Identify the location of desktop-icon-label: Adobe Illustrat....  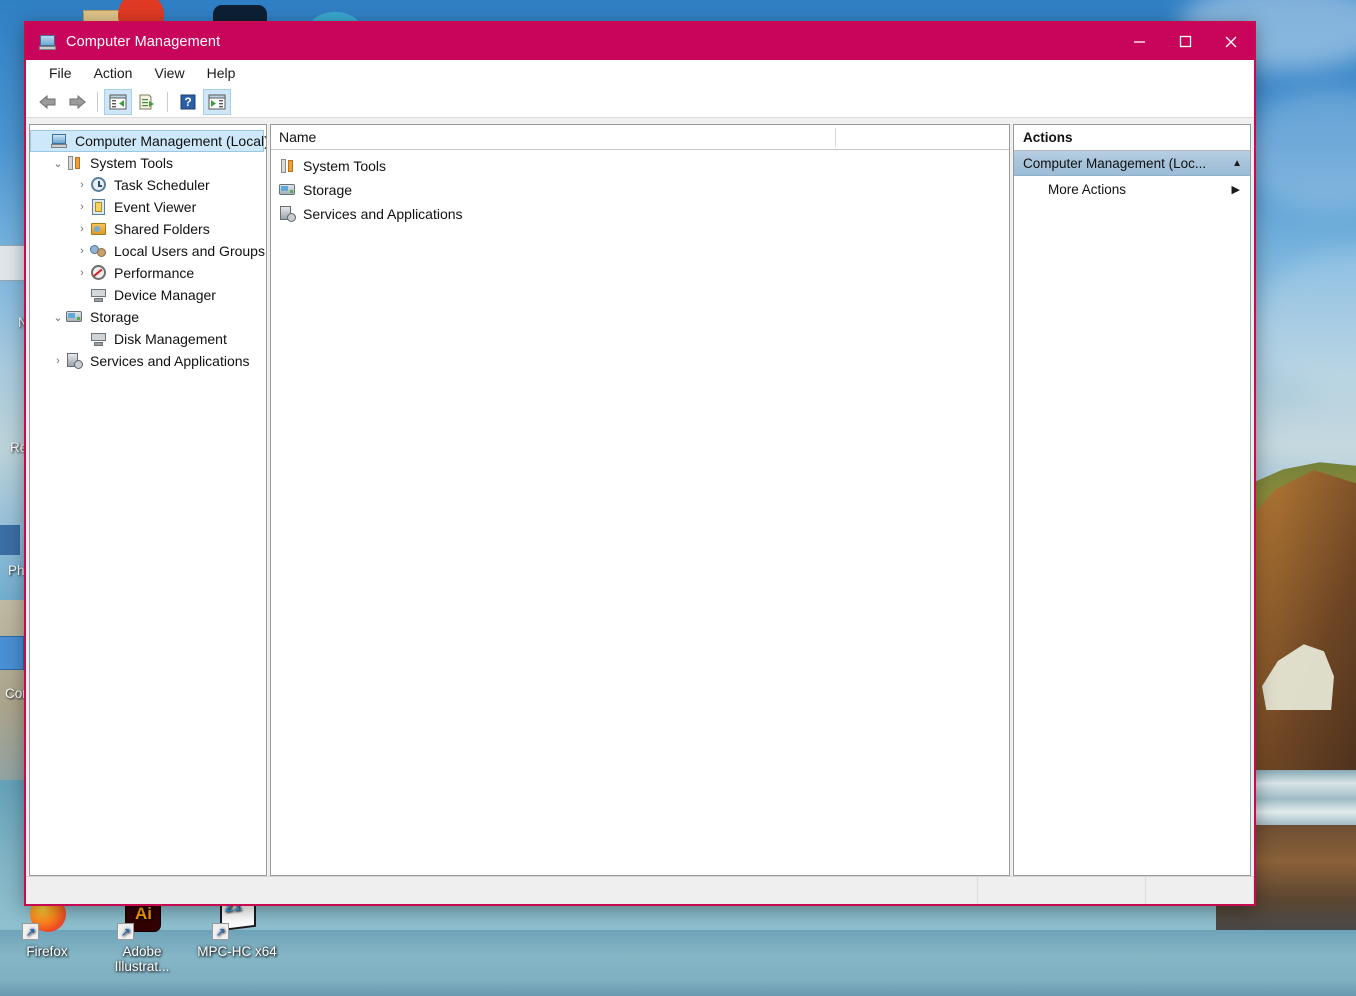
(142, 959).